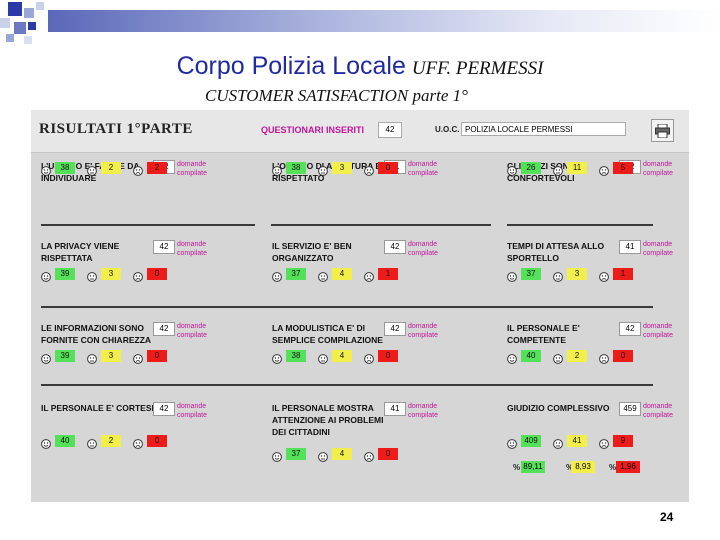  Describe the element at coordinates (623, 441) in the screenshot. I see `bad-count: 9` at that location.